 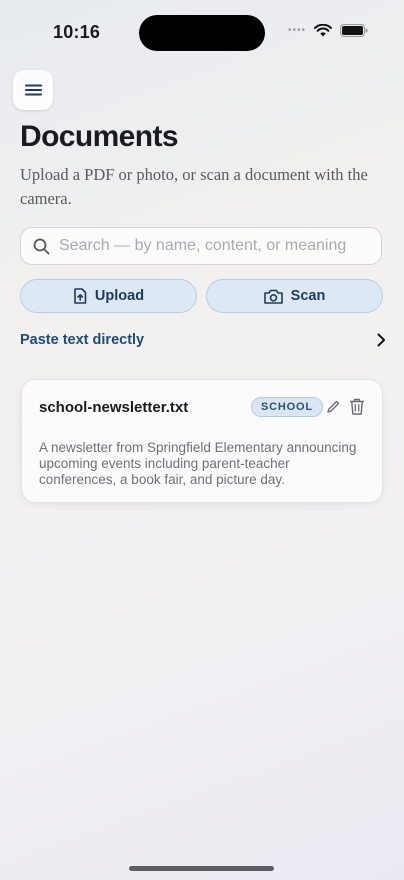 What do you see at coordinates (119, 296) in the screenshot?
I see `upload-label: Upload` at bounding box center [119, 296].